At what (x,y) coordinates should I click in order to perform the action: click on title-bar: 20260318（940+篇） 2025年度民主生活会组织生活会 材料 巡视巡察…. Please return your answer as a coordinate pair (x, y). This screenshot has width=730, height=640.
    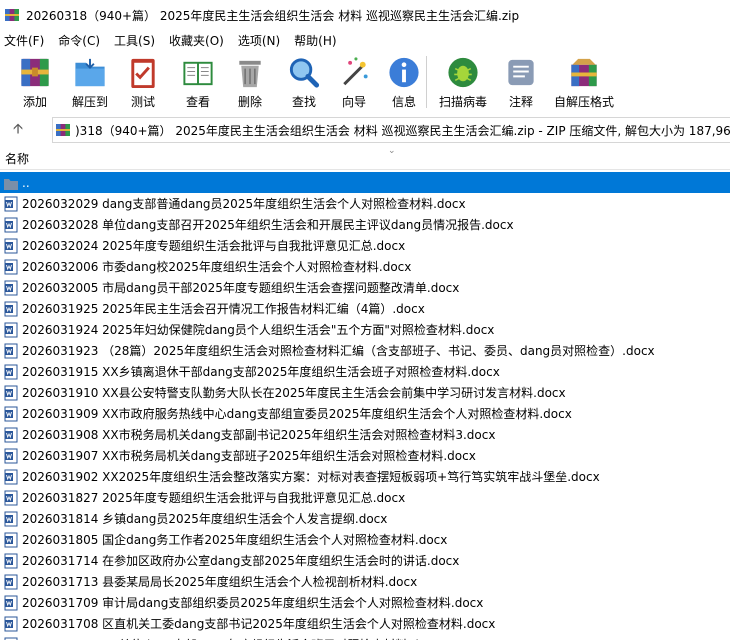
    Looking at the image, I should click on (365, 15).